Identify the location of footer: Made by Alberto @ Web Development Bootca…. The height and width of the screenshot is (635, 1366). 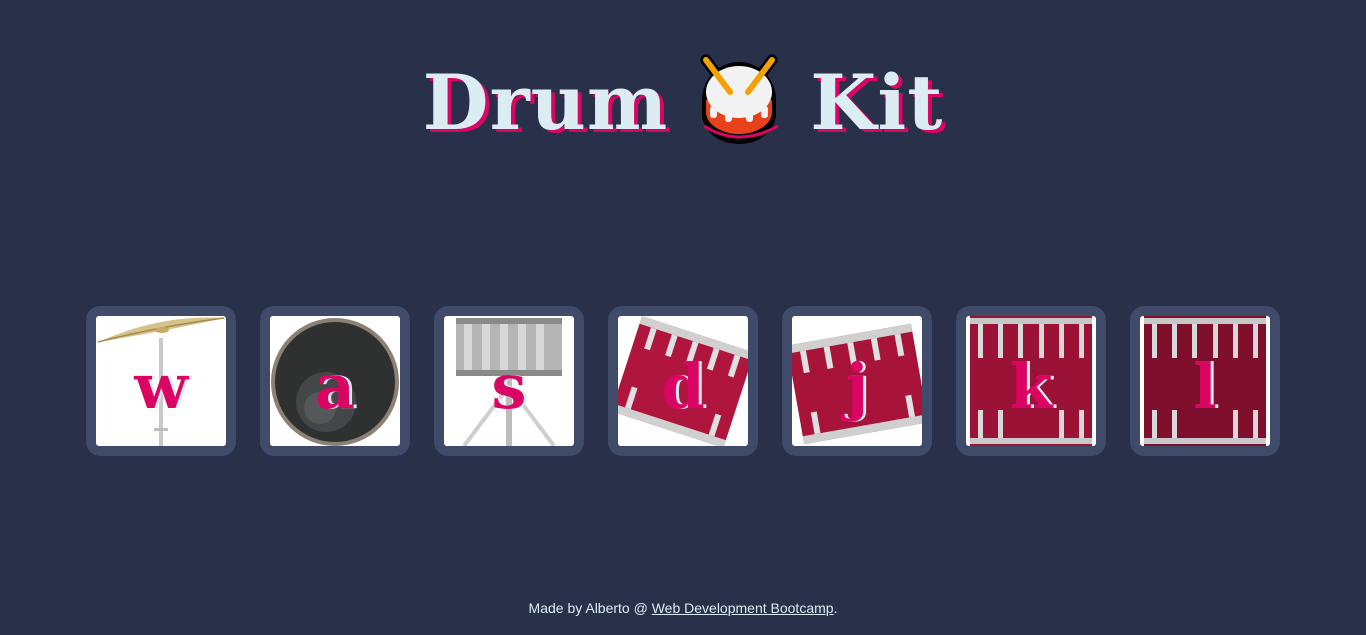
(683, 608).